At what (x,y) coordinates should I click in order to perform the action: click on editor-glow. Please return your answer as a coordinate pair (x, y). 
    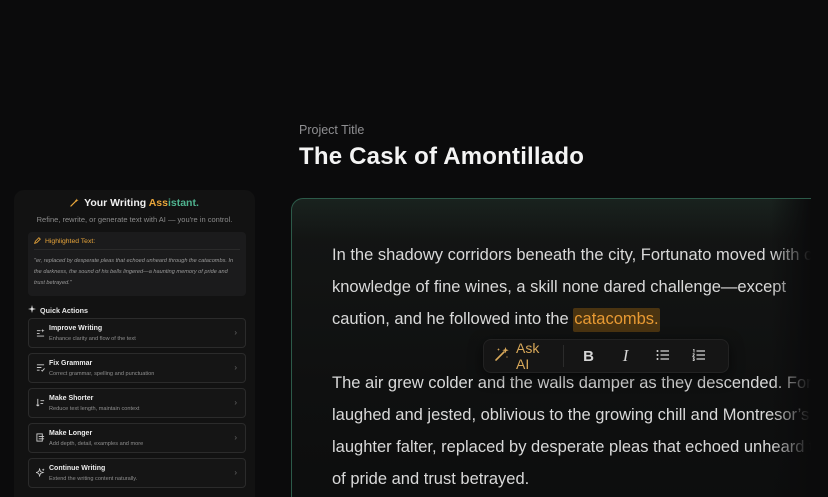
    Looking at the image, I should click on (551, 219).